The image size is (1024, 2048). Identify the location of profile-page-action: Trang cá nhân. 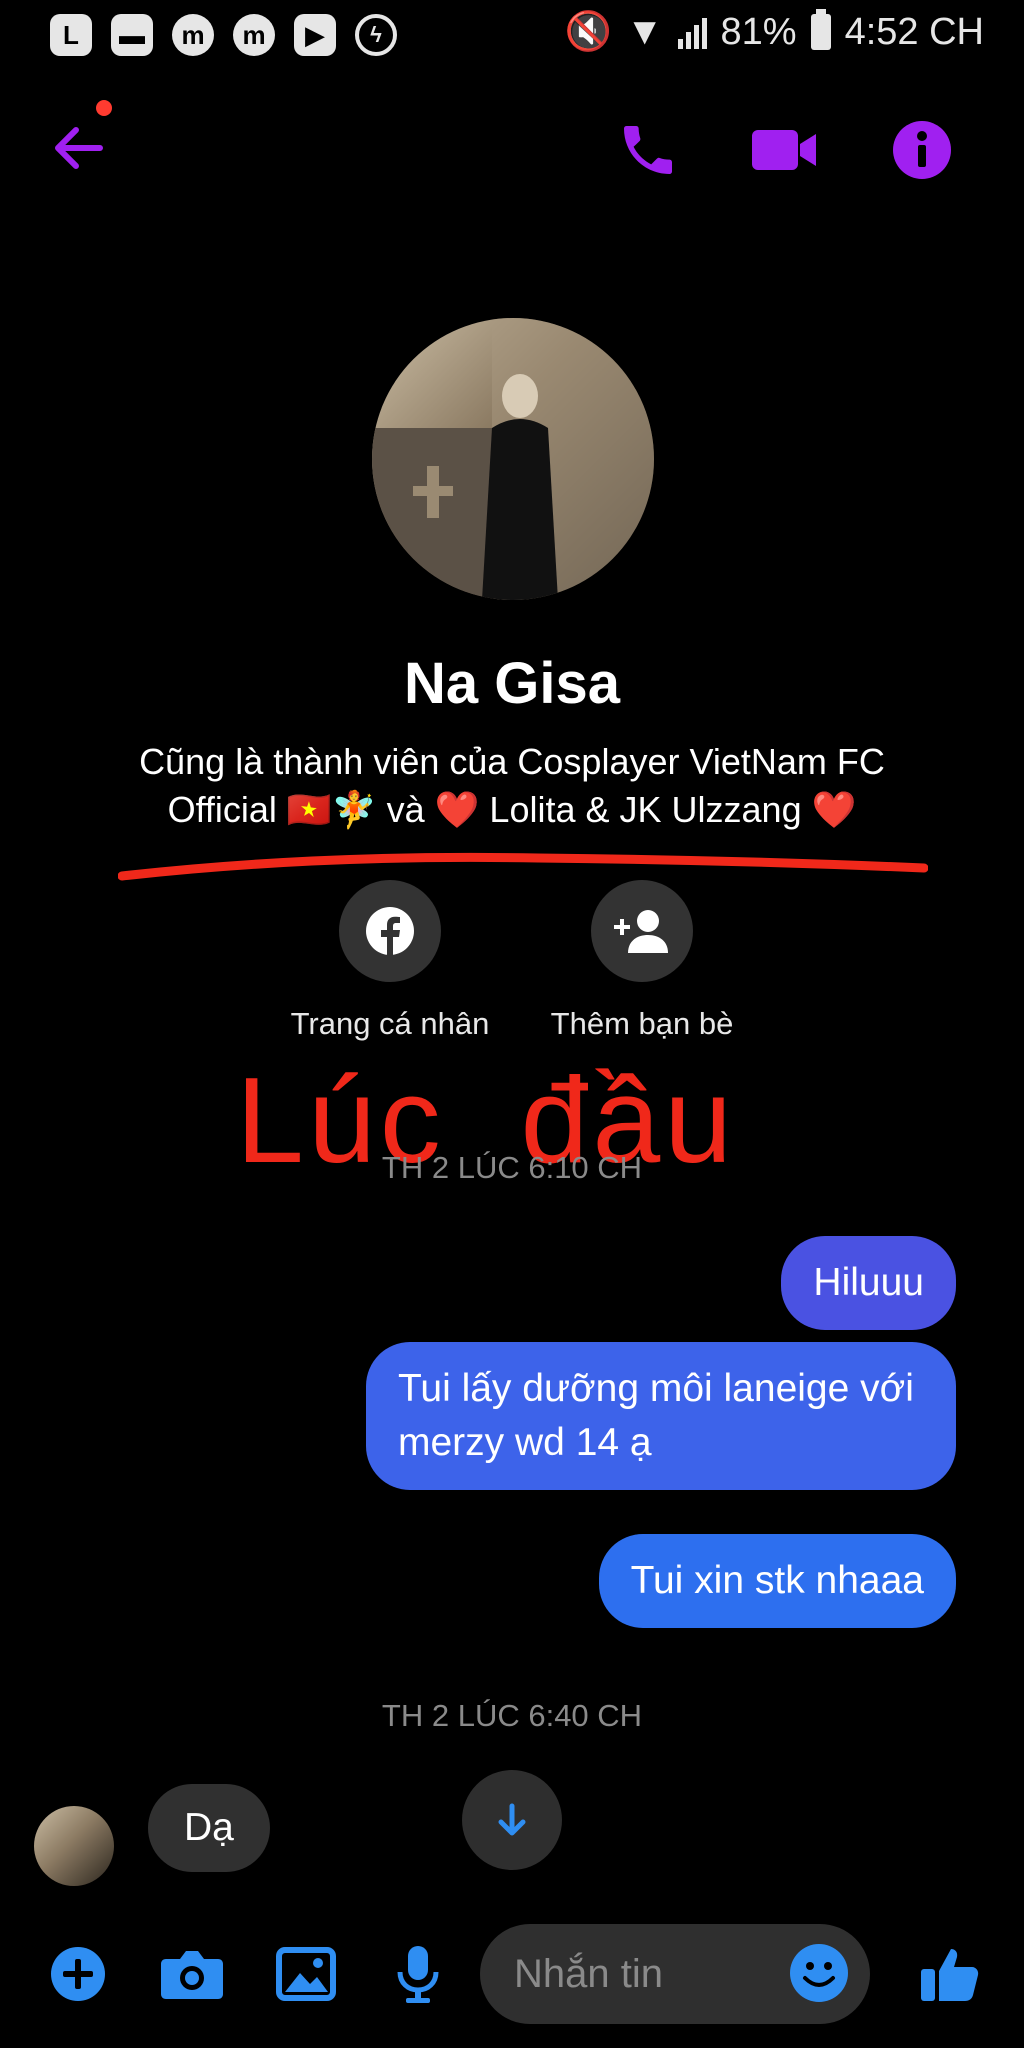
(390, 961).